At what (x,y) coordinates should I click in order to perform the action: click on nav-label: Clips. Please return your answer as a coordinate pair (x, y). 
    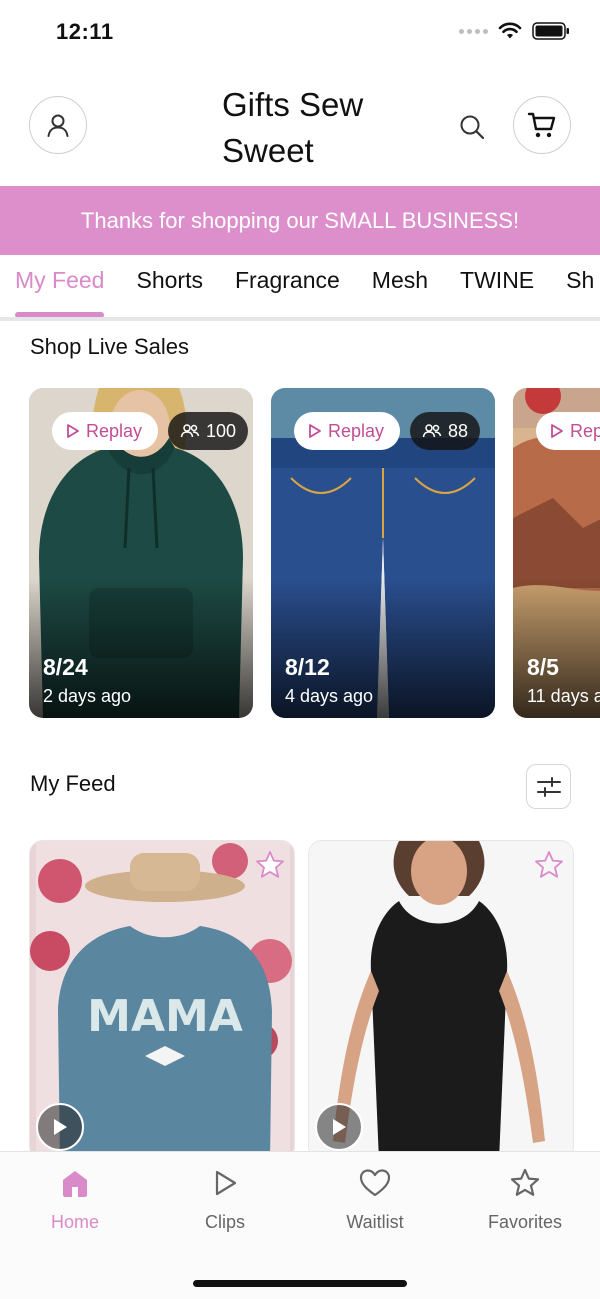
    Looking at the image, I should click on (224, 1222).